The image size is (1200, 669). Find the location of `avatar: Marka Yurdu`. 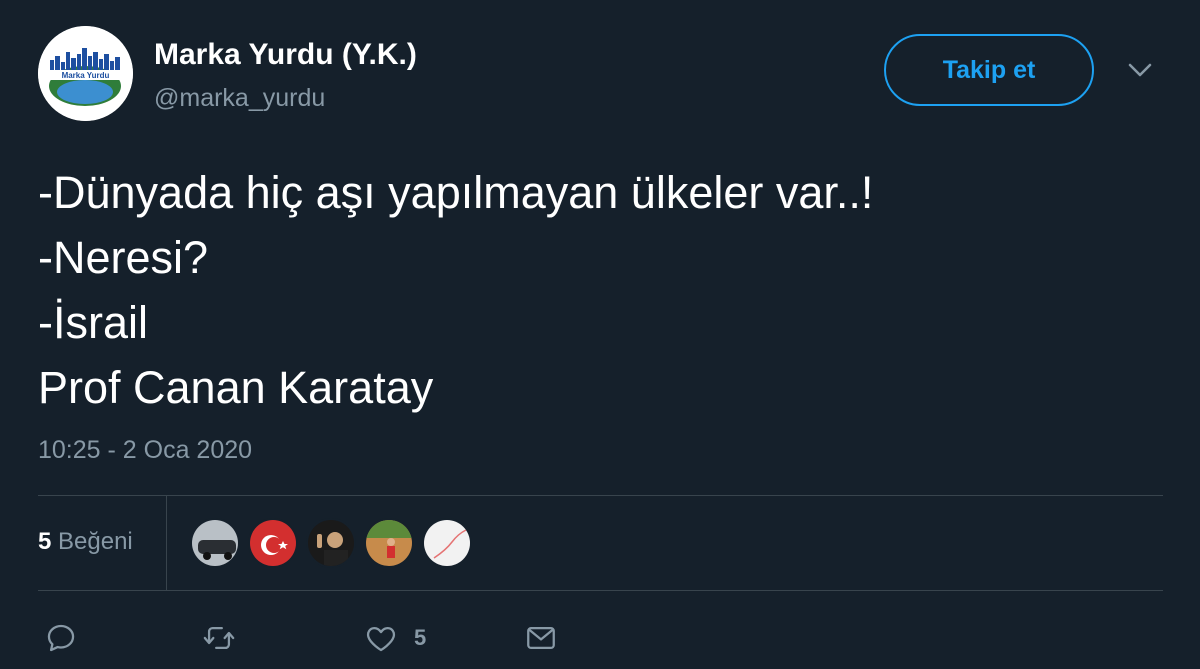

avatar: Marka Yurdu is located at coordinates (85, 73).